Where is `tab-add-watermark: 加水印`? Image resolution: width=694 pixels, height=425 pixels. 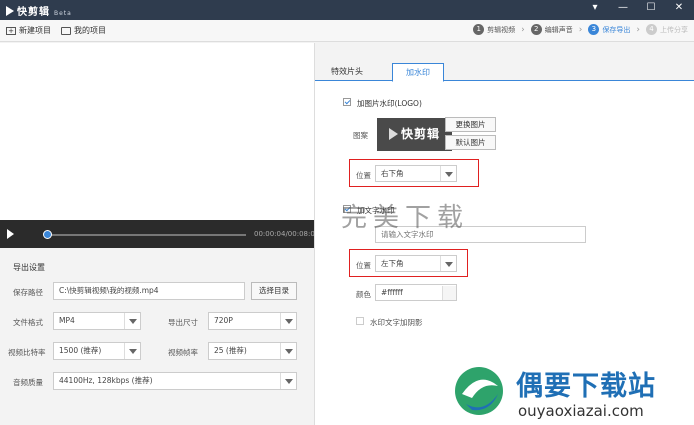 tab-add-watermark: 加水印 is located at coordinates (418, 72).